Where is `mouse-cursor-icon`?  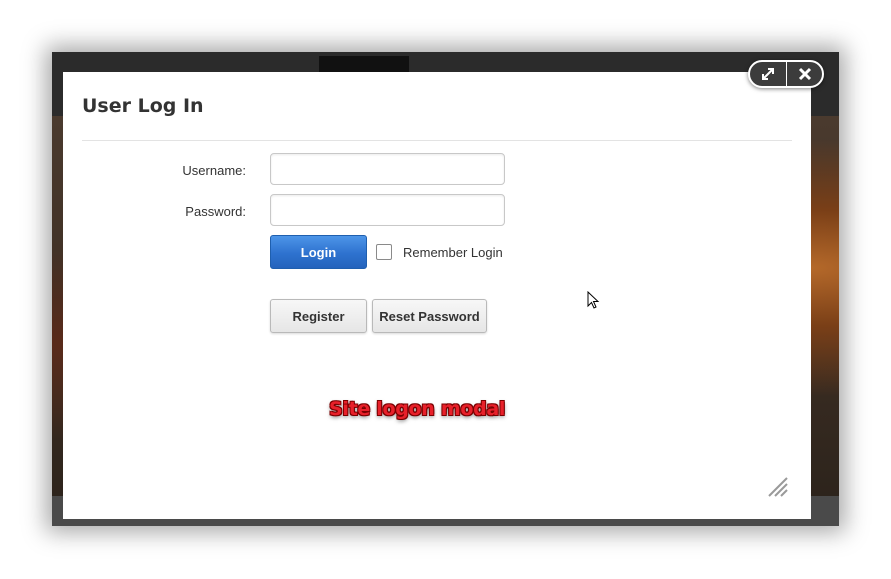 mouse-cursor-icon is located at coordinates (593, 300).